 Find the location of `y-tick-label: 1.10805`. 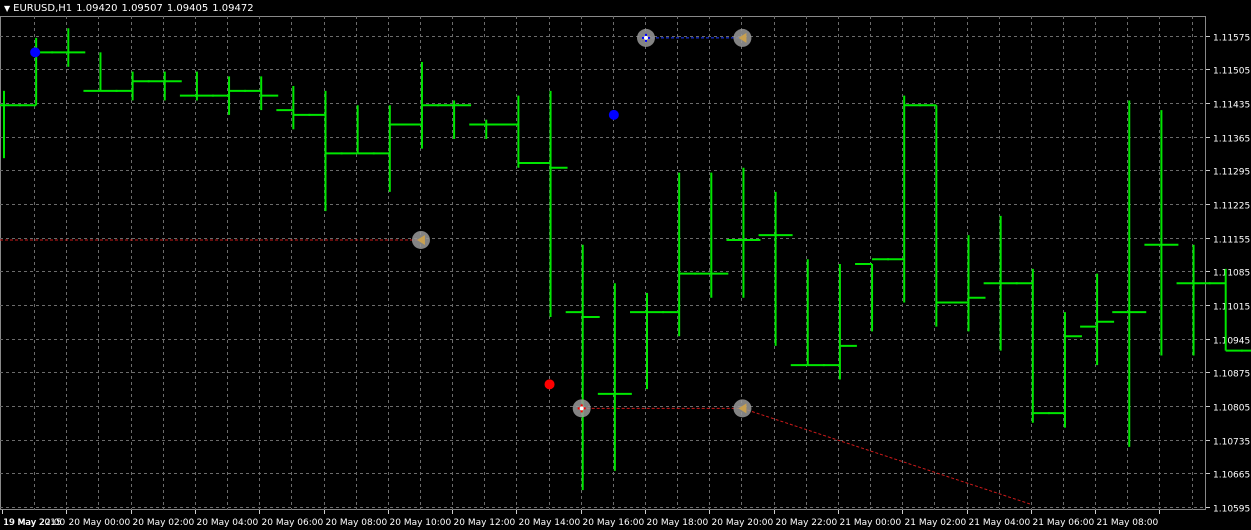

y-tick-label: 1.10805 is located at coordinates (1231, 409).